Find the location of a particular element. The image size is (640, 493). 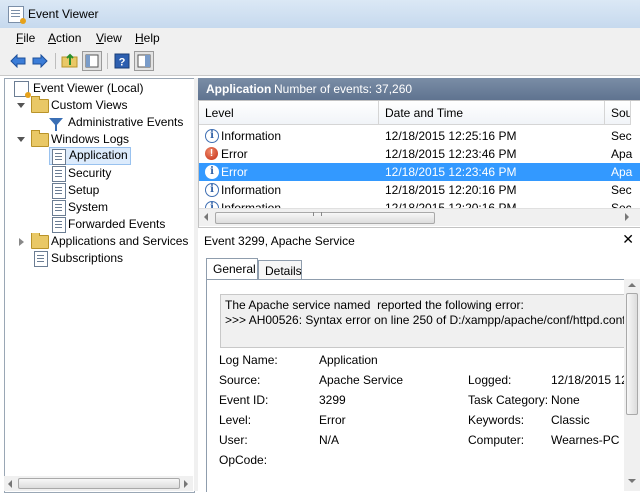

tree-item-label: System is located at coordinates (88, 207).